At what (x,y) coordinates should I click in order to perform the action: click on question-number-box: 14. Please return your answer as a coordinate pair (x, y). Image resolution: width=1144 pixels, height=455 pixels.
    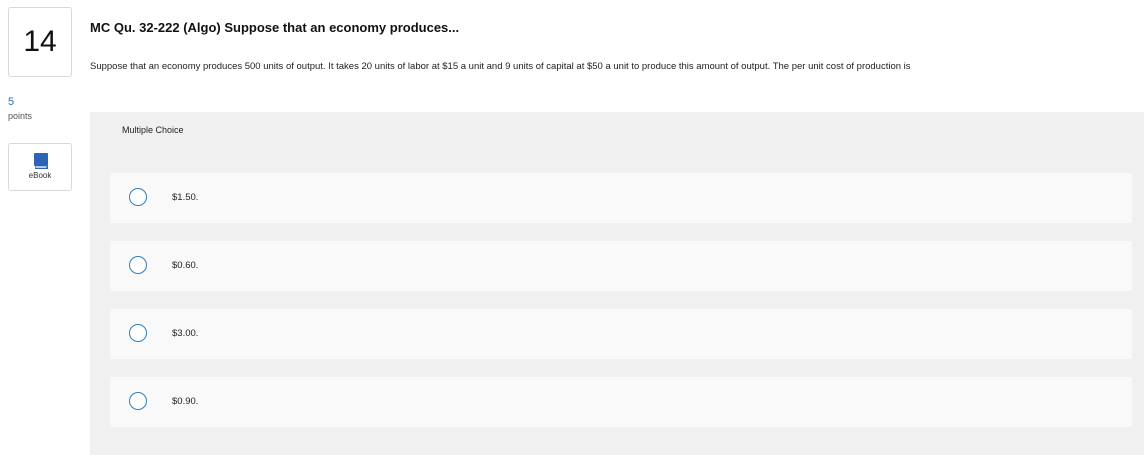
    Looking at the image, I should click on (40, 42).